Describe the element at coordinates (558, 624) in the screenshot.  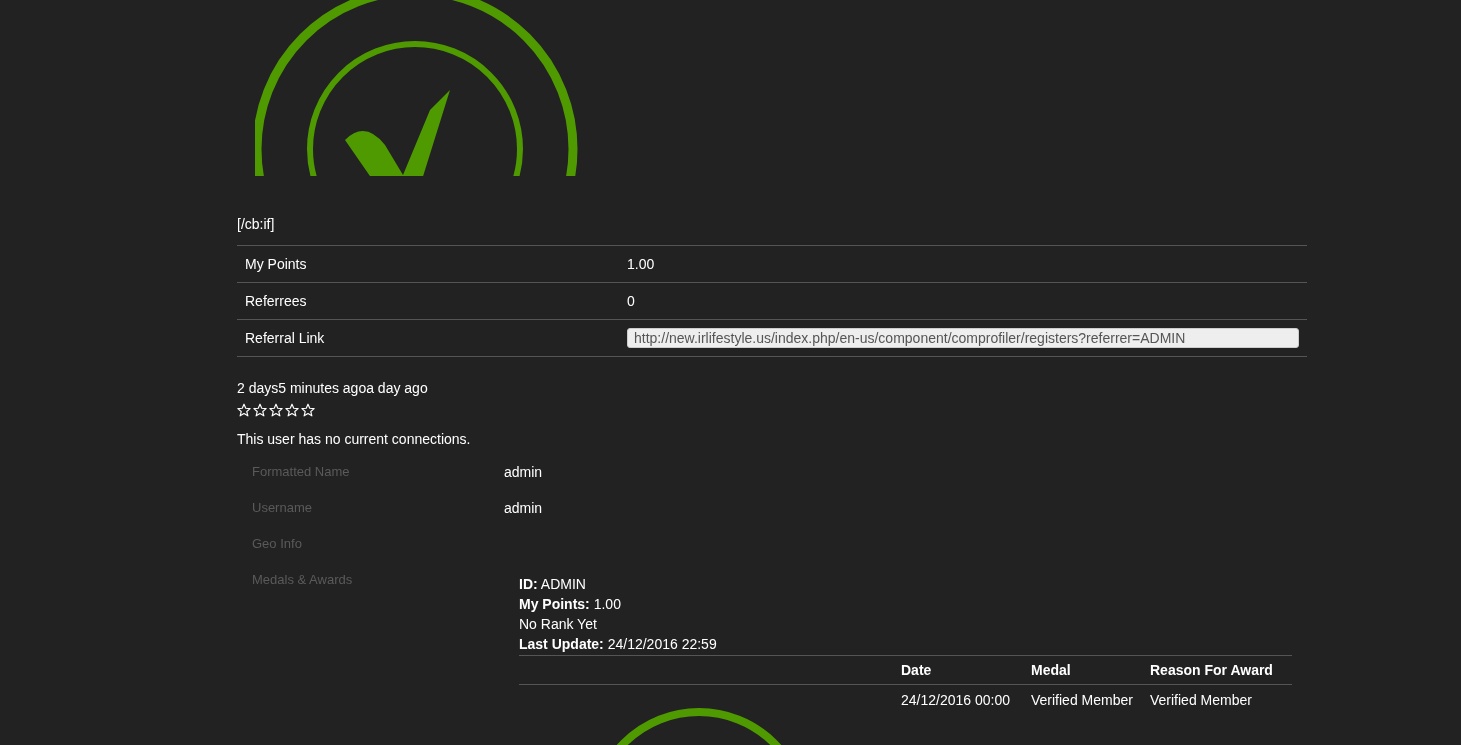
I see `medal-info-text: No Rank Yet` at that location.